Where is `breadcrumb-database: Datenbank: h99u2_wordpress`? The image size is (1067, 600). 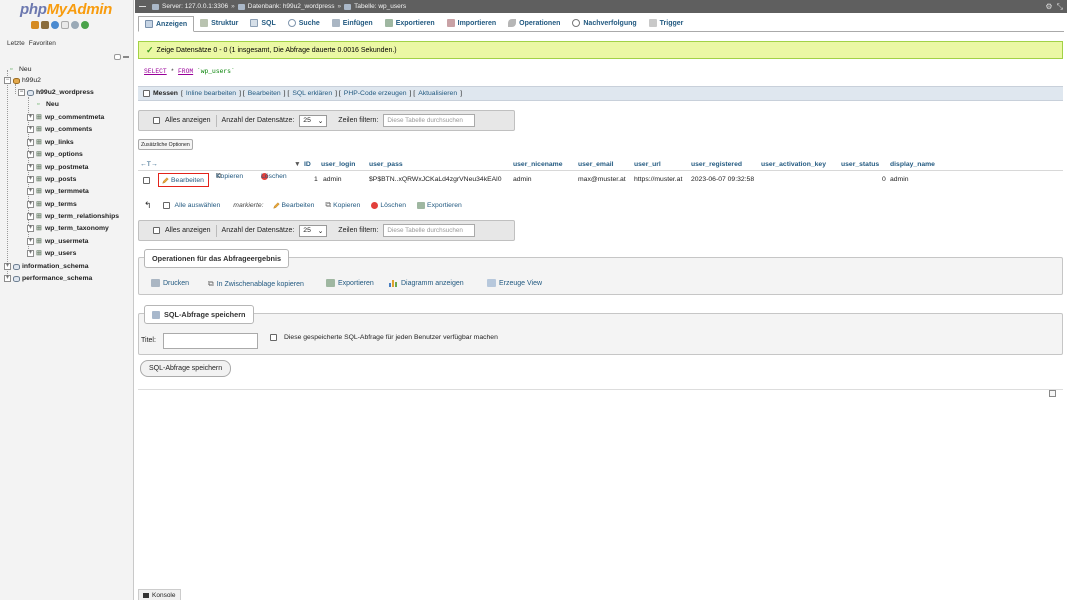 breadcrumb-database: Datenbank: h99u2_wordpress is located at coordinates (291, 6).